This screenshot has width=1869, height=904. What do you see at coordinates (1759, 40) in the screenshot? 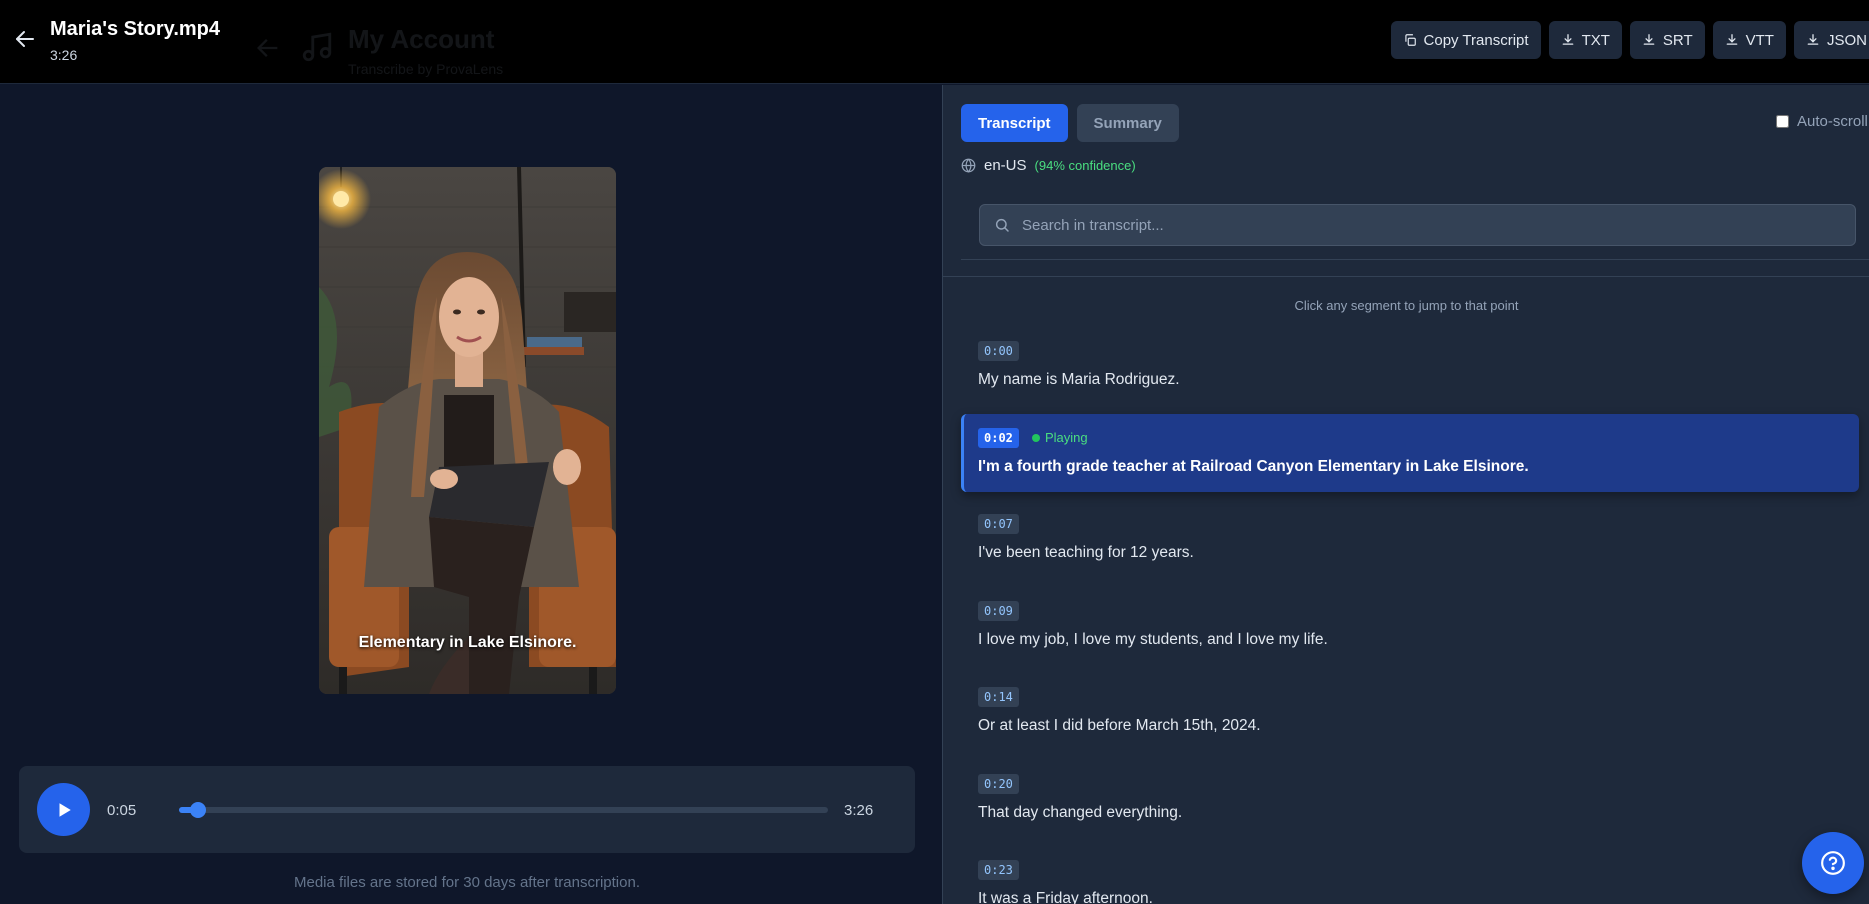
I see `download-vtt-label: VTT` at bounding box center [1759, 40].